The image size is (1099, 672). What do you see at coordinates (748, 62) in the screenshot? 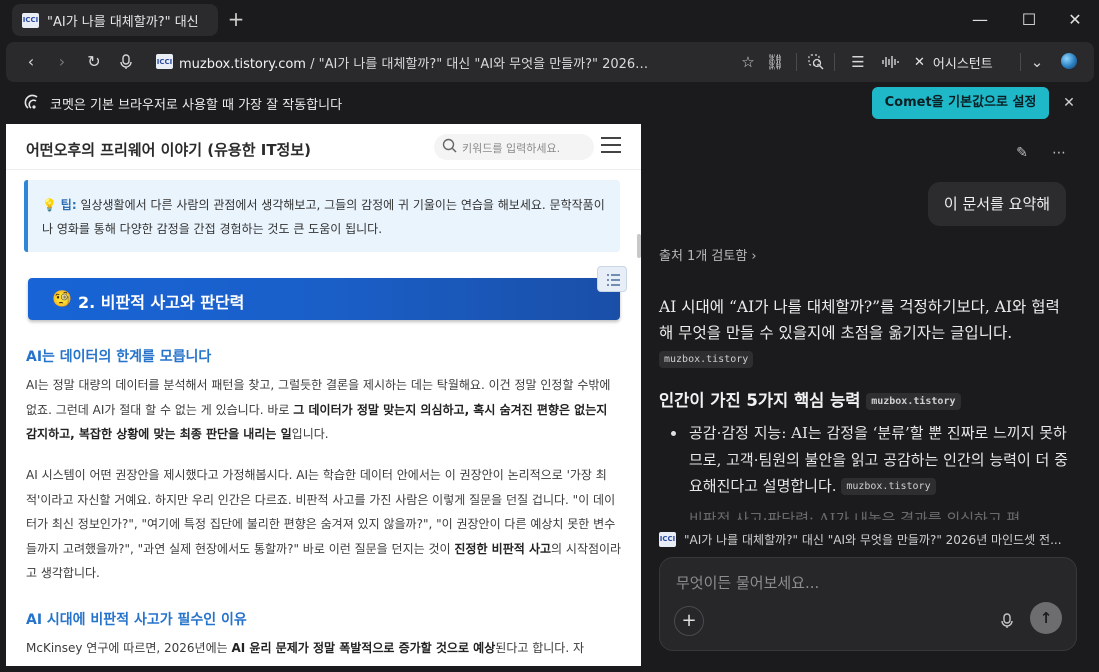
I see `bookmark-star-icon: ☆` at bounding box center [748, 62].